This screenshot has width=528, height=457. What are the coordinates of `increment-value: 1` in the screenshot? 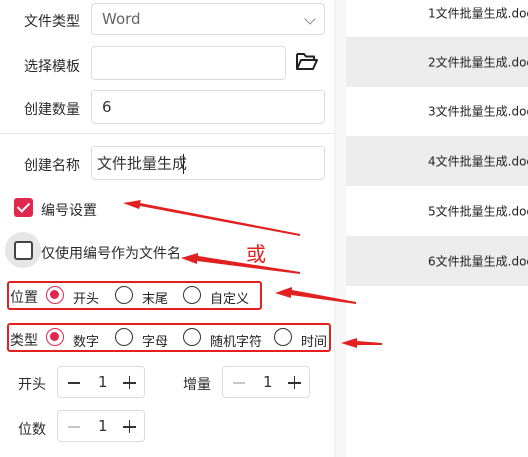 It's located at (268, 382).